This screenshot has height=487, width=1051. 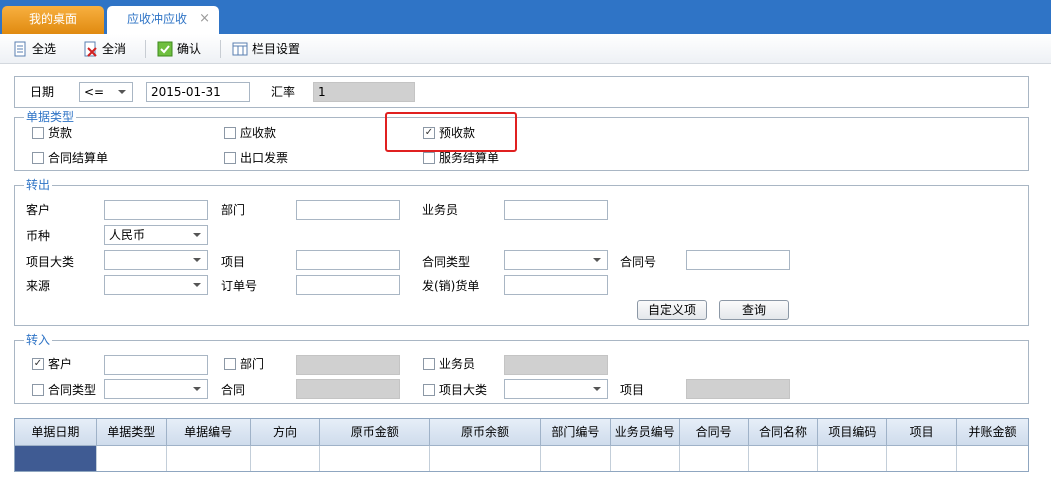 What do you see at coordinates (638, 262) in the screenshot?
I see `out-contract-no-label: 合同号` at bounding box center [638, 262].